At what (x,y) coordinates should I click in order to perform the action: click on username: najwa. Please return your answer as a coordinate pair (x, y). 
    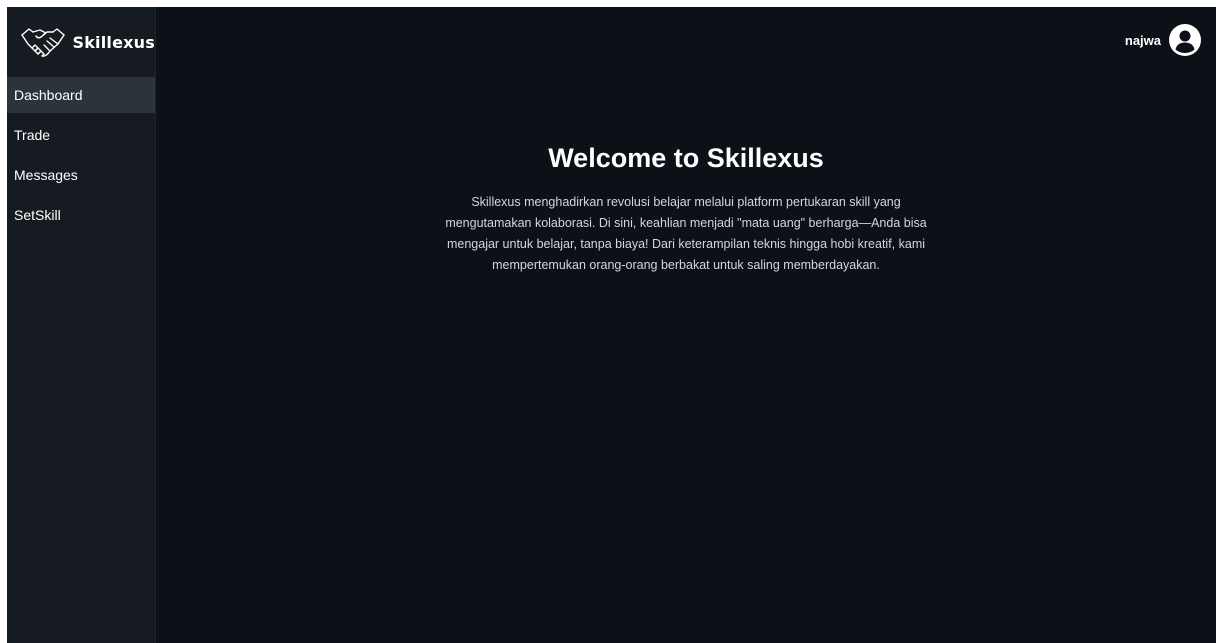
    Looking at the image, I should click on (1143, 40).